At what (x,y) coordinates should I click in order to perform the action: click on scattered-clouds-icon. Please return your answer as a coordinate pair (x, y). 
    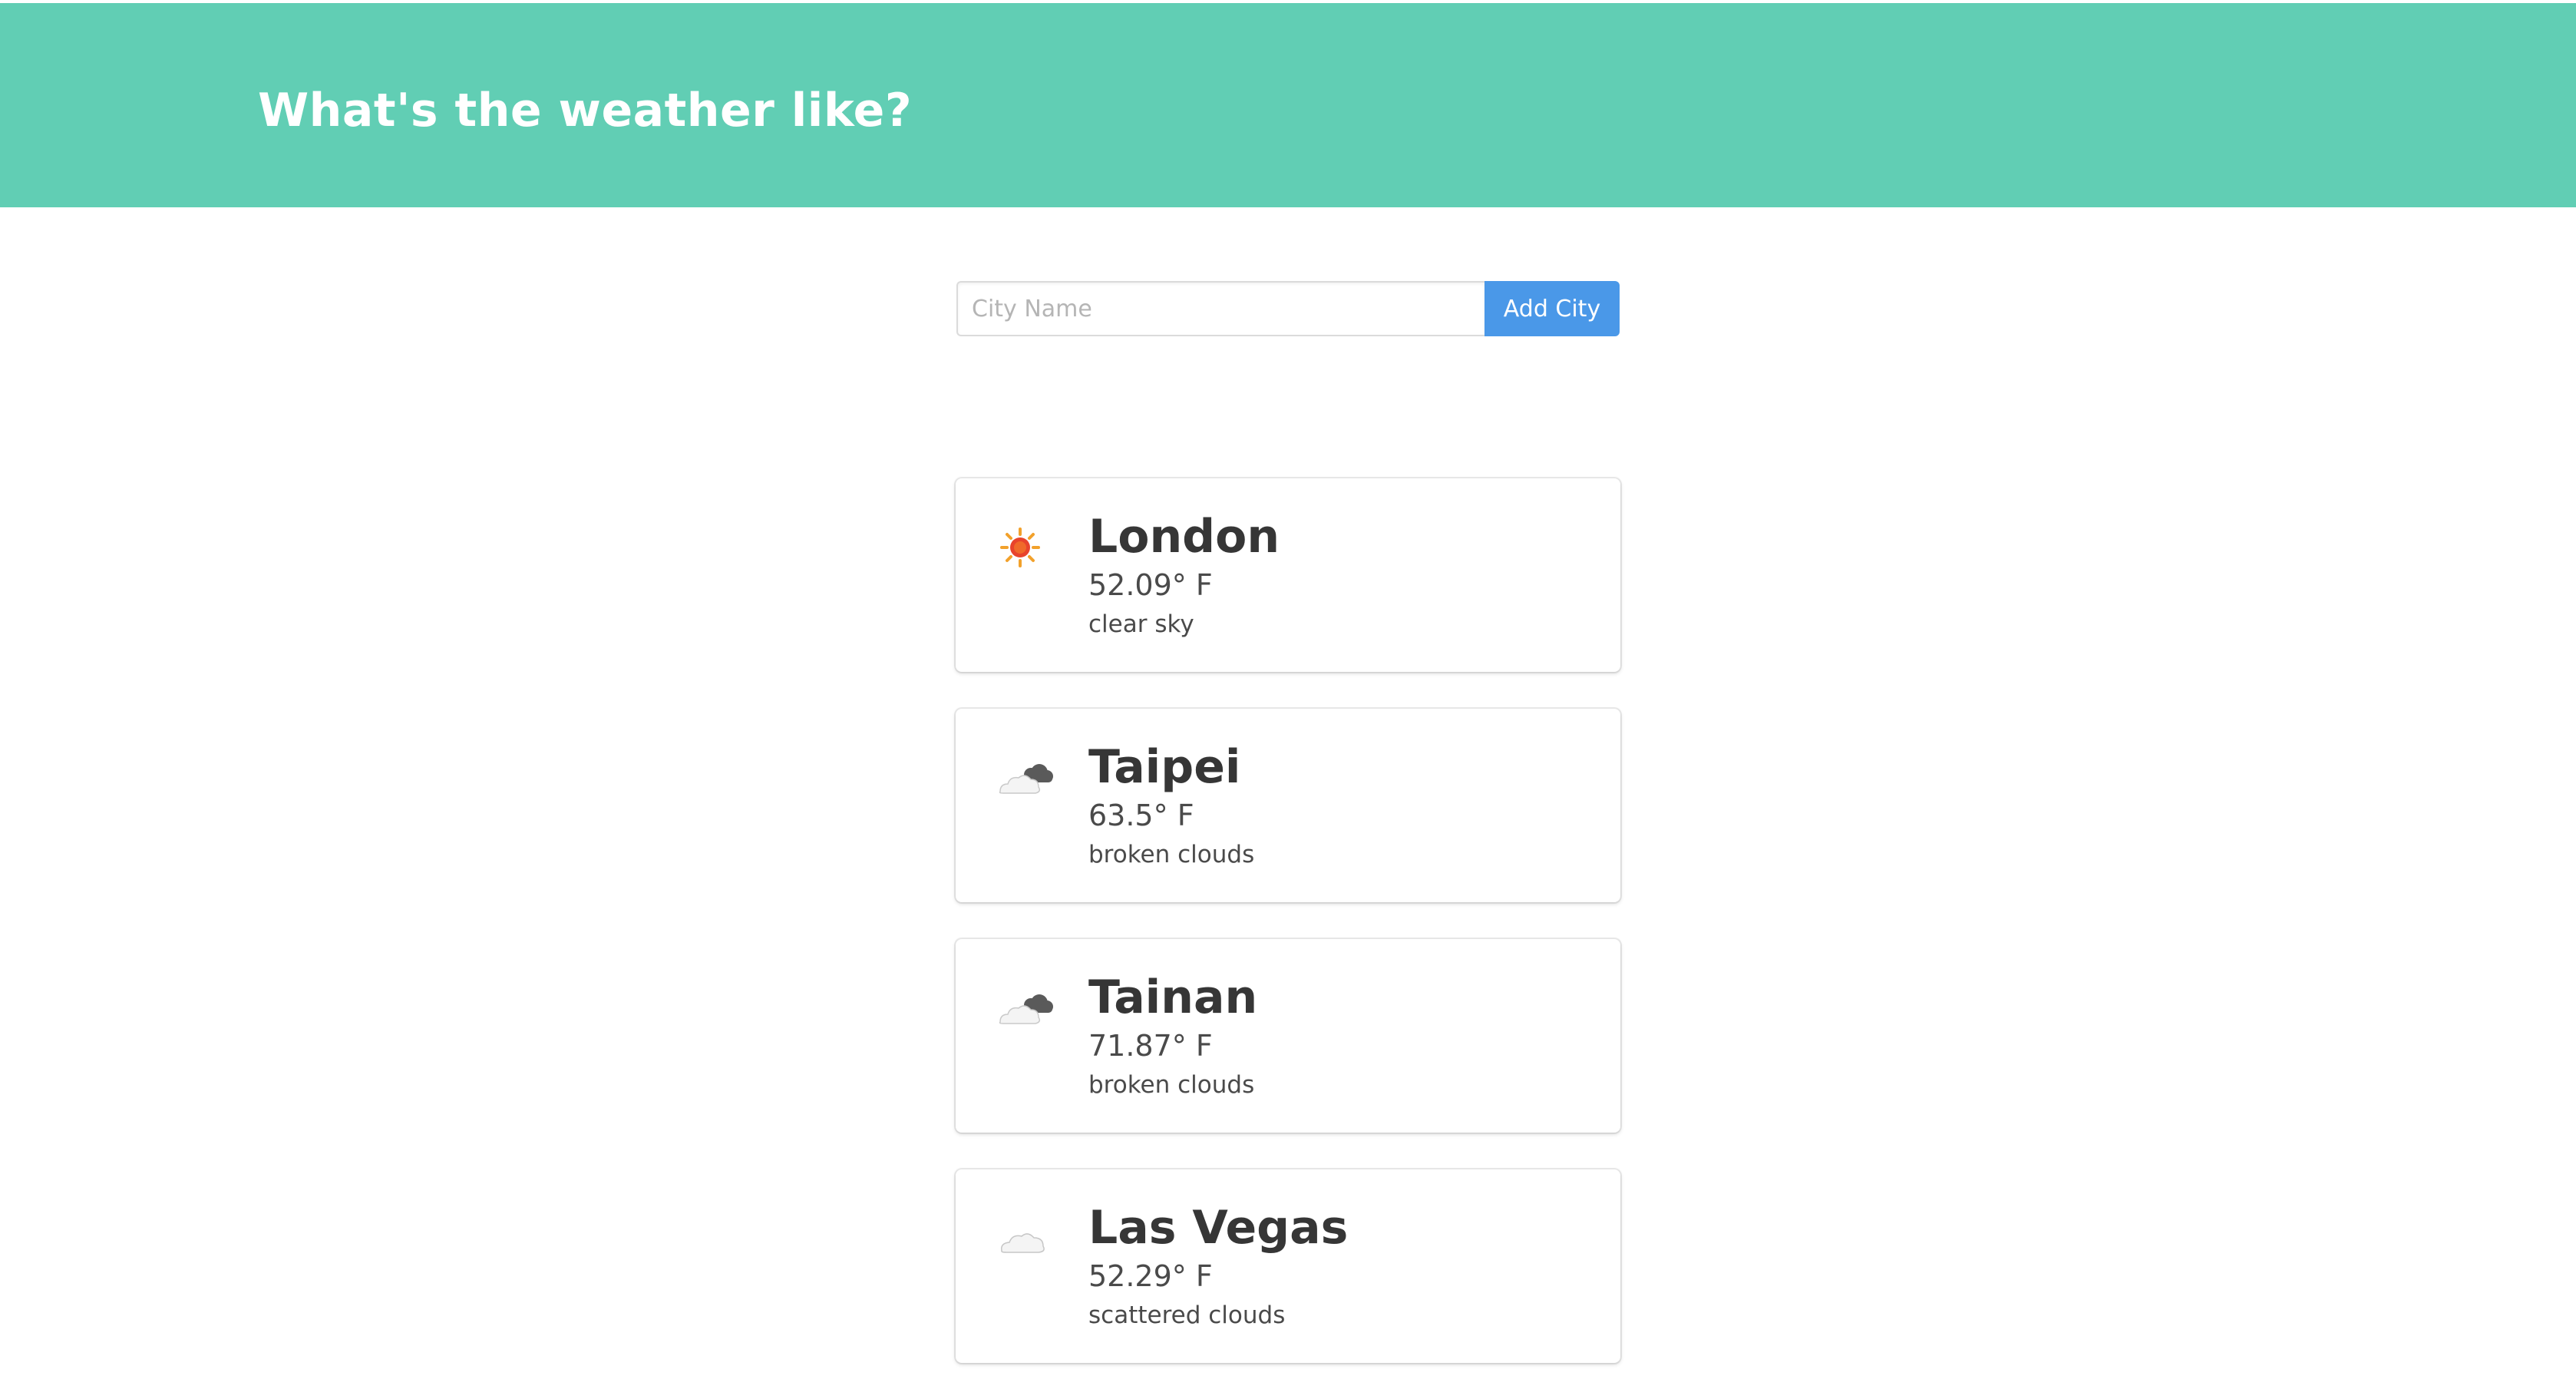
    Looking at the image, I should click on (1022, 1243).